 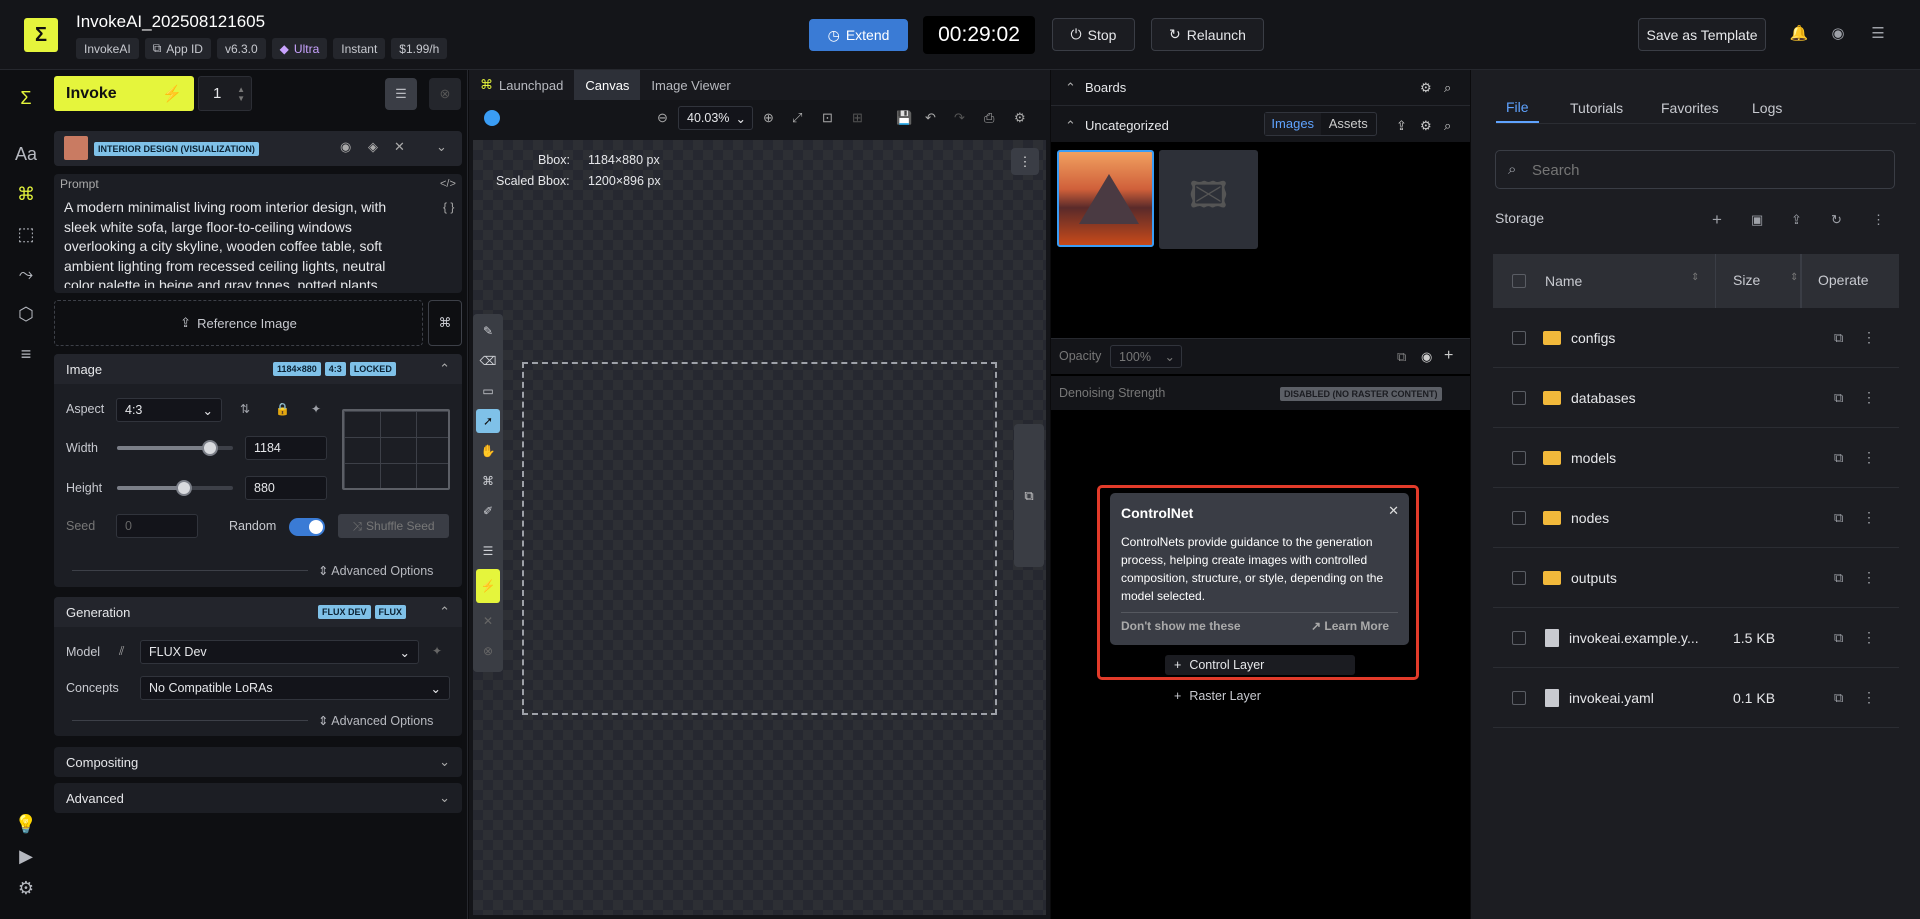 I want to click on settings-gear-icon: ⚙, so click(x=26, y=888).